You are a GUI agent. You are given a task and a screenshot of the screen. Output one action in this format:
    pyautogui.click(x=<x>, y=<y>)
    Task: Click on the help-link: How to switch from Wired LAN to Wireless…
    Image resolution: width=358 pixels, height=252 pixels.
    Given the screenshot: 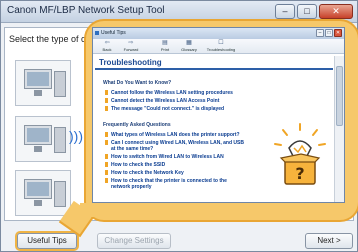 What is the action you would take?
    pyautogui.click(x=175, y=157)
    